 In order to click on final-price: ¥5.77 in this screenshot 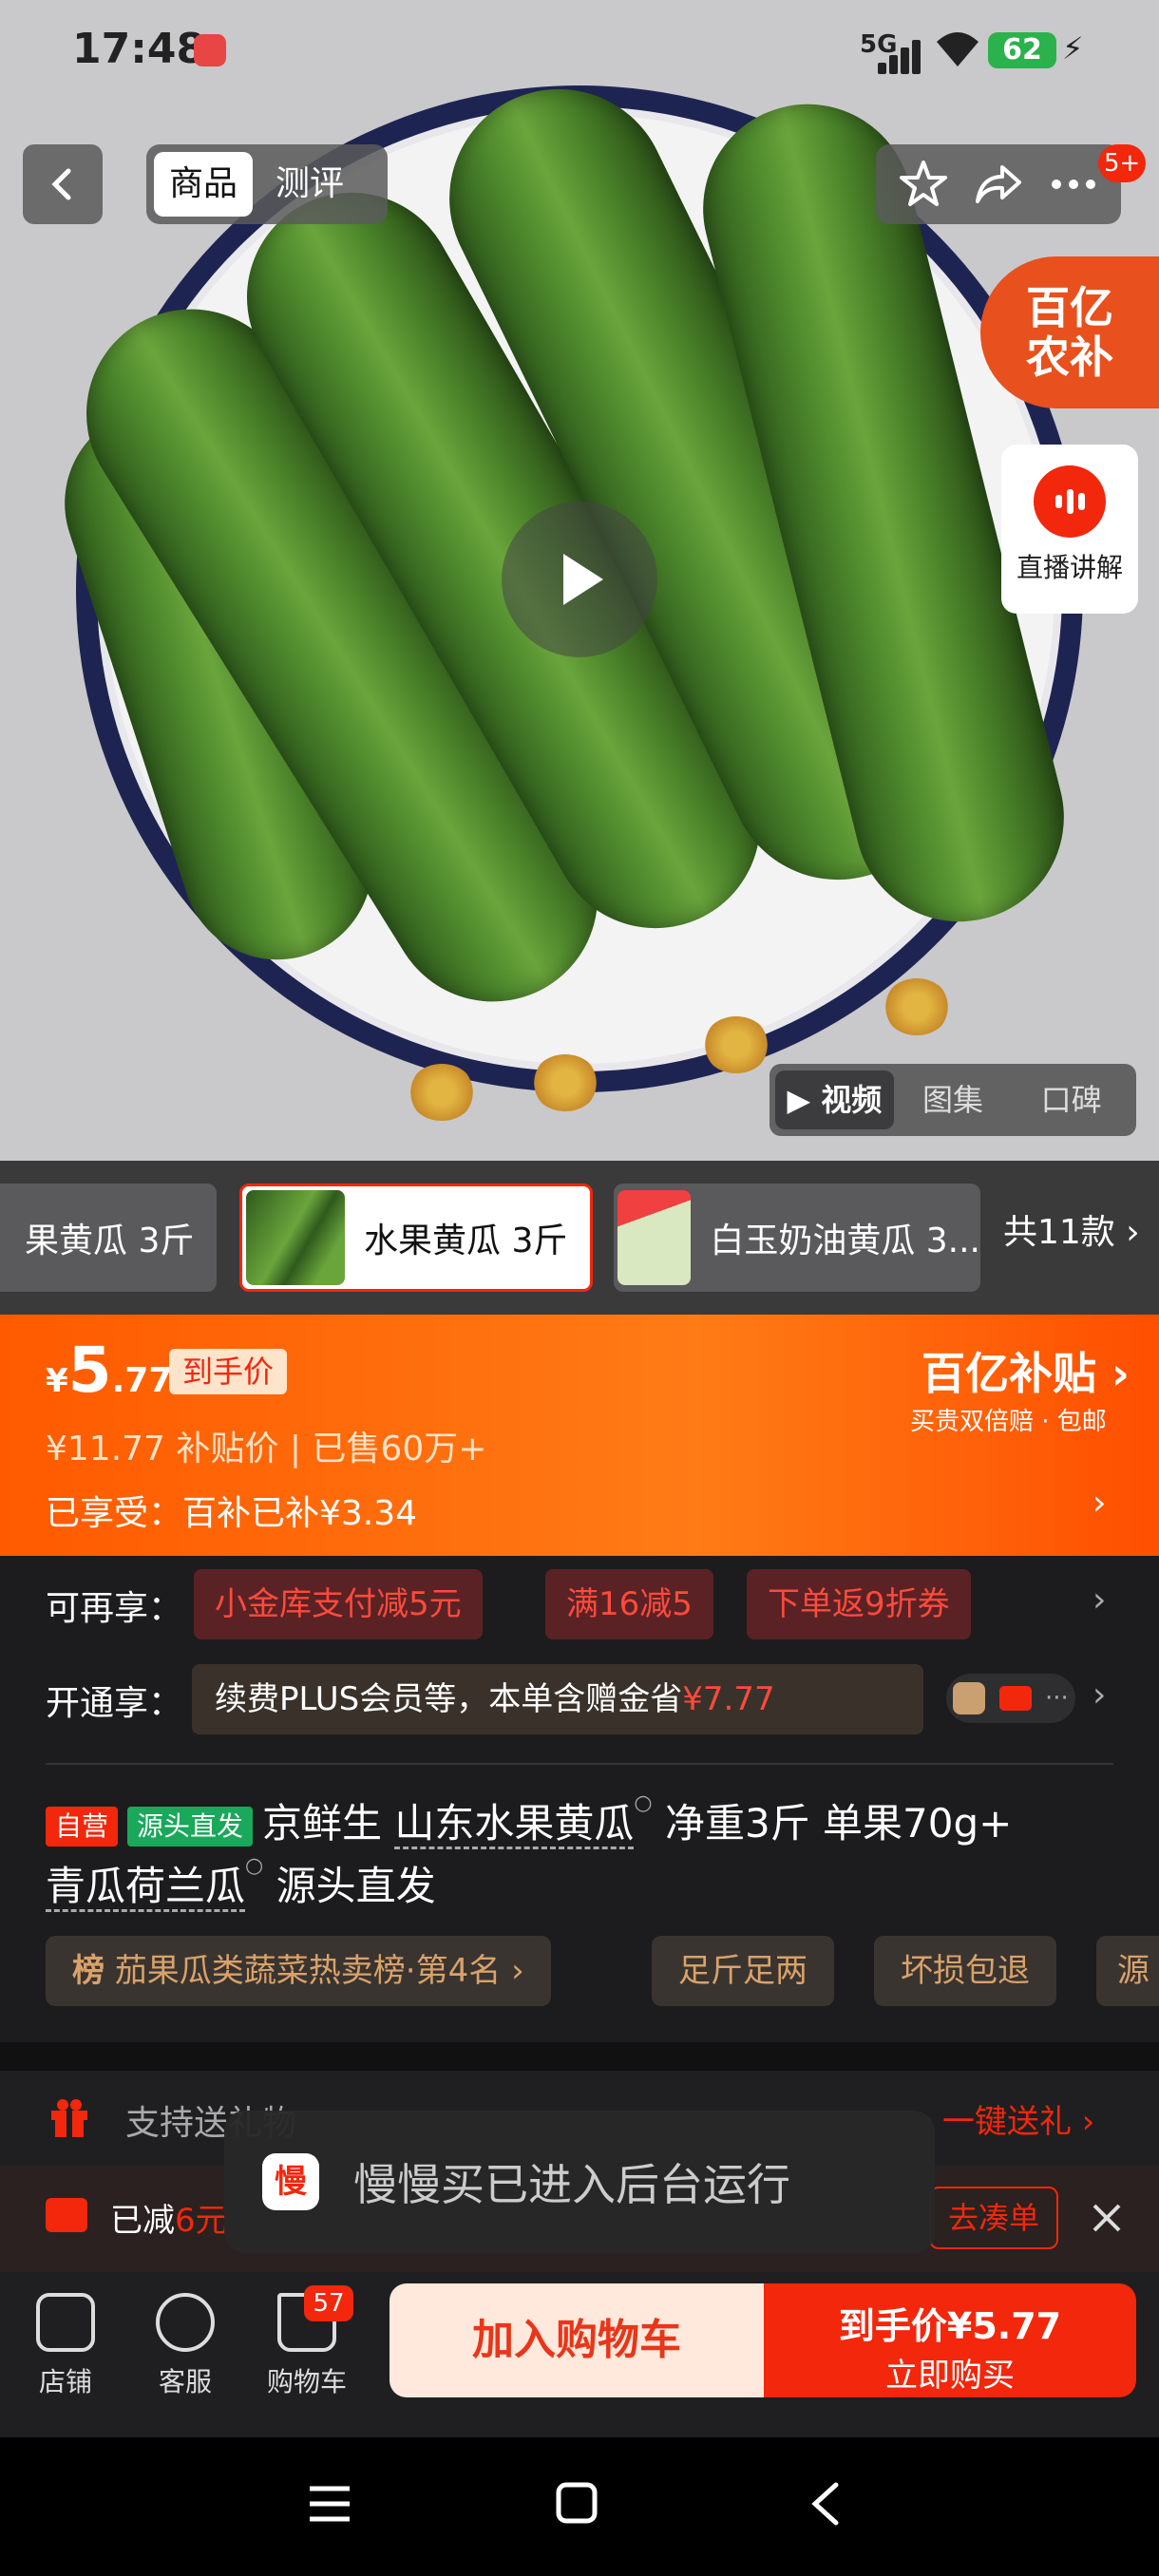, I will do `click(109, 1370)`.